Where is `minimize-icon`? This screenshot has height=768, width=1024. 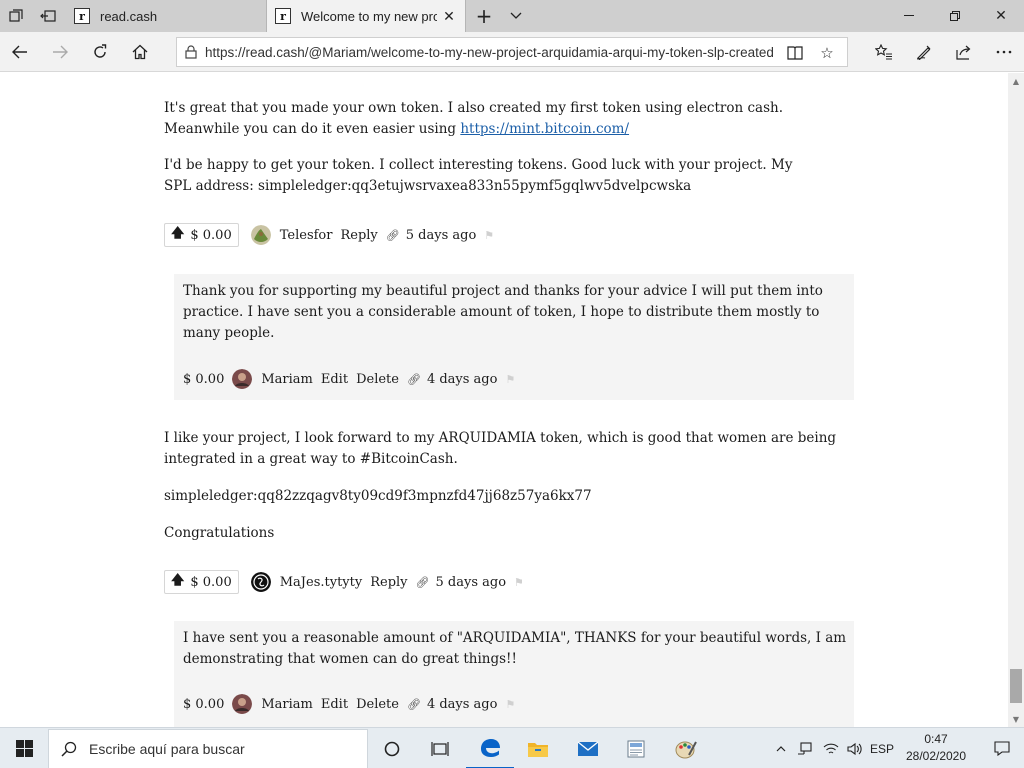
minimize-icon is located at coordinates (909, 16).